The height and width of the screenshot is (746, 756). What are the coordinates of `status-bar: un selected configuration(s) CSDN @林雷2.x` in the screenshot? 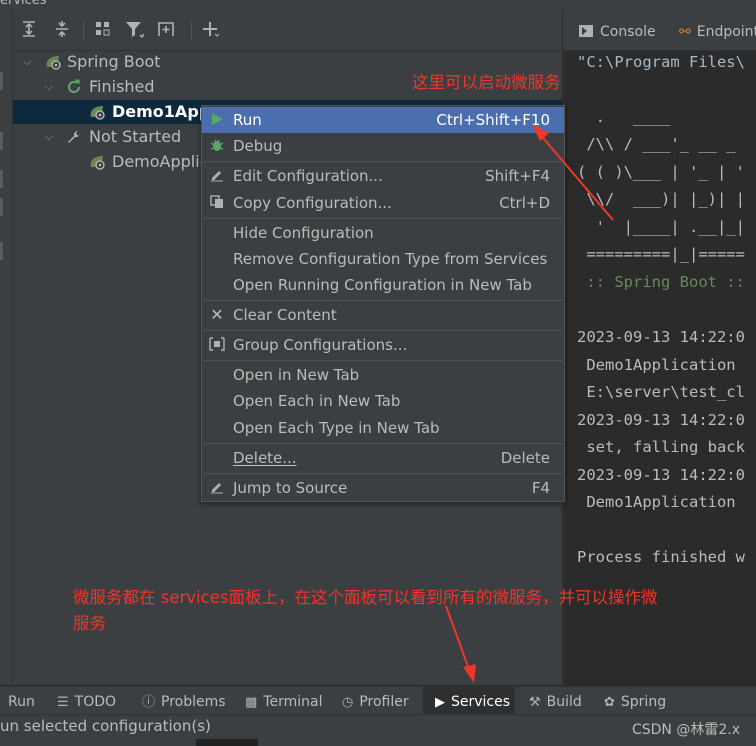 It's located at (378, 730).